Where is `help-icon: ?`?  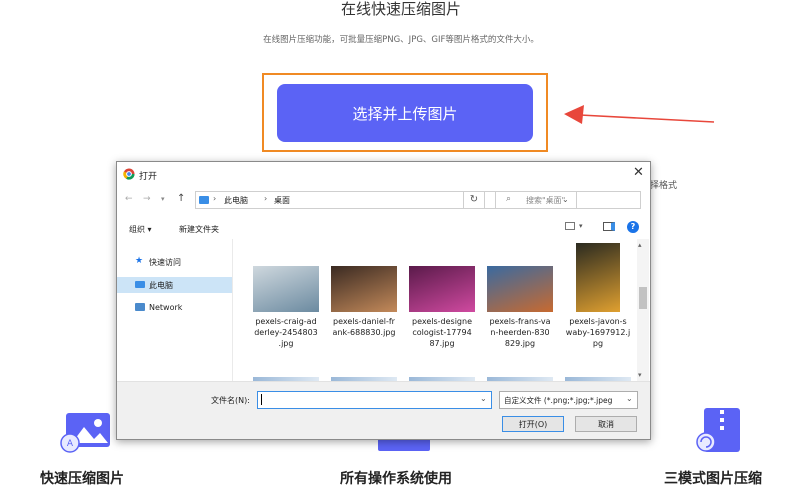
help-icon: ? is located at coordinates (633, 227).